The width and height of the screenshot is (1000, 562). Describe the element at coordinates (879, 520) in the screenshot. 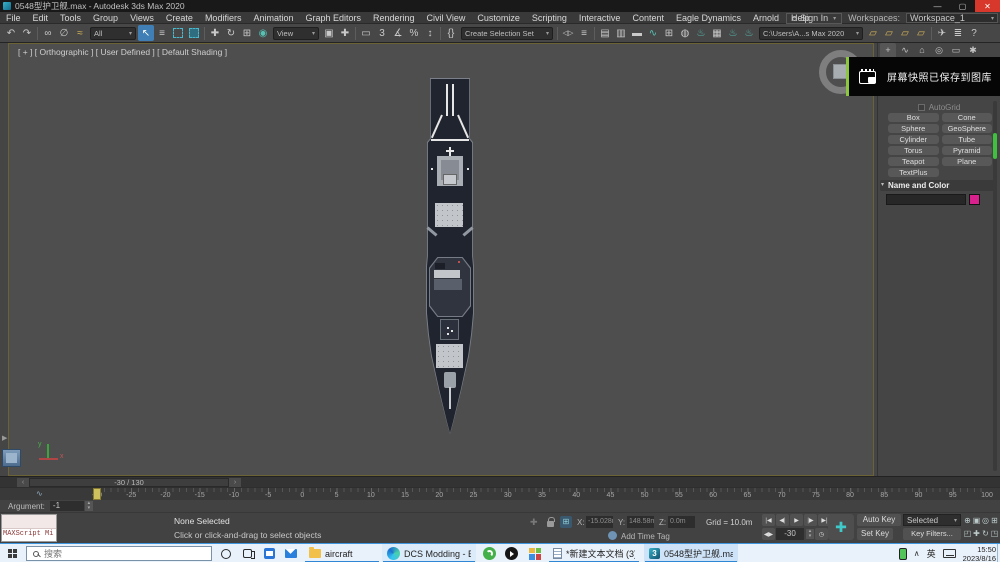

I see `auto-key-button: Auto Key` at that location.